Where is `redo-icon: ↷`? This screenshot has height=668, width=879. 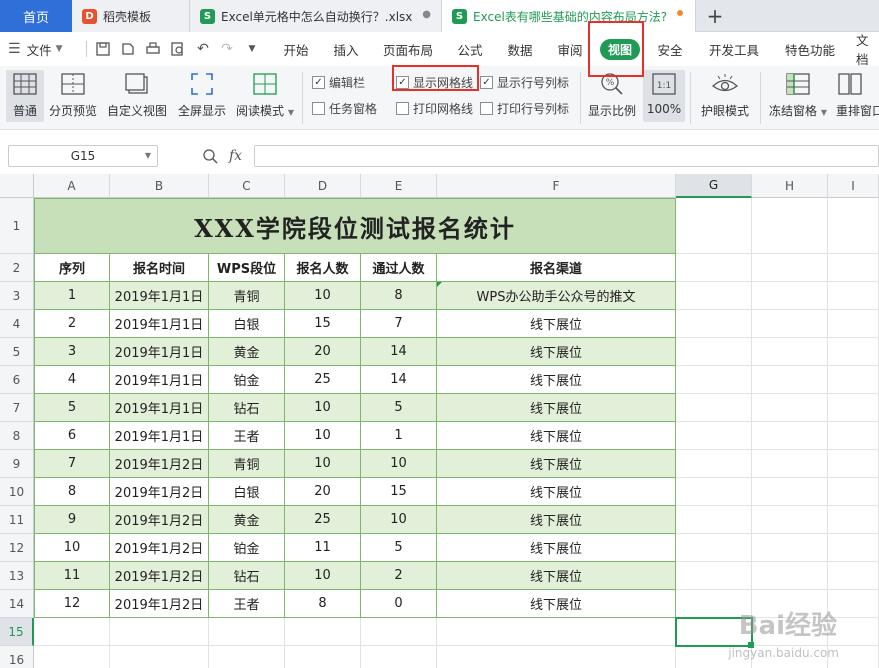
redo-icon: ↷ is located at coordinates (227, 49).